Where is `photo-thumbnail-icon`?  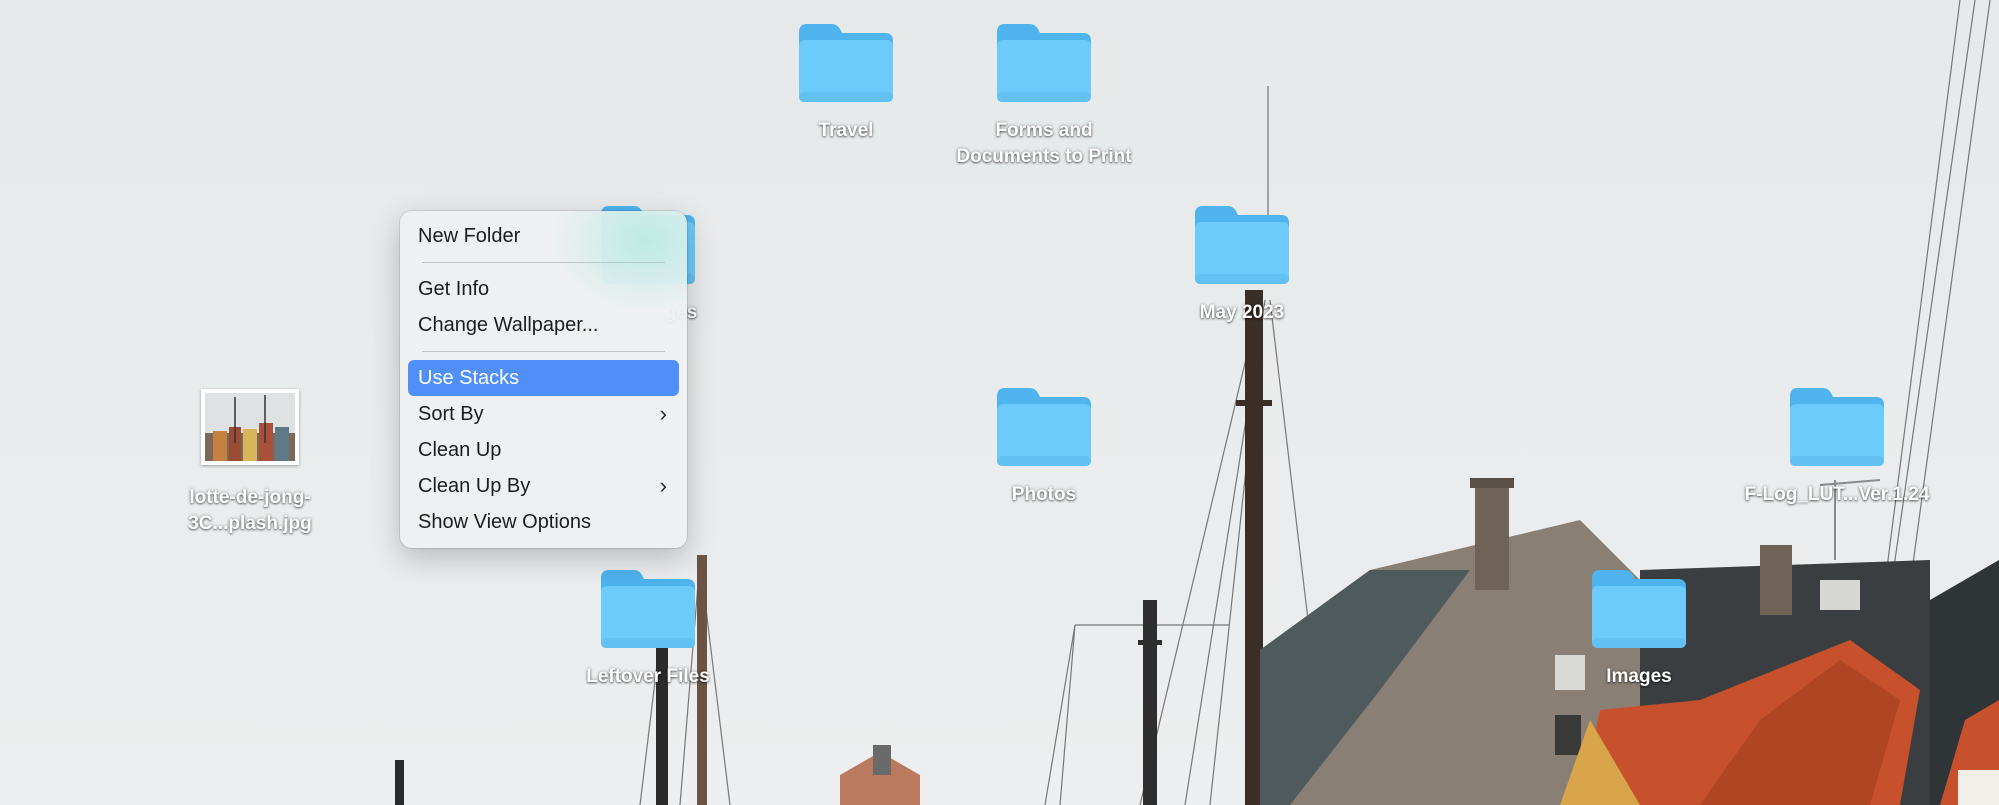
photo-thumbnail-icon is located at coordinates (250, 427).